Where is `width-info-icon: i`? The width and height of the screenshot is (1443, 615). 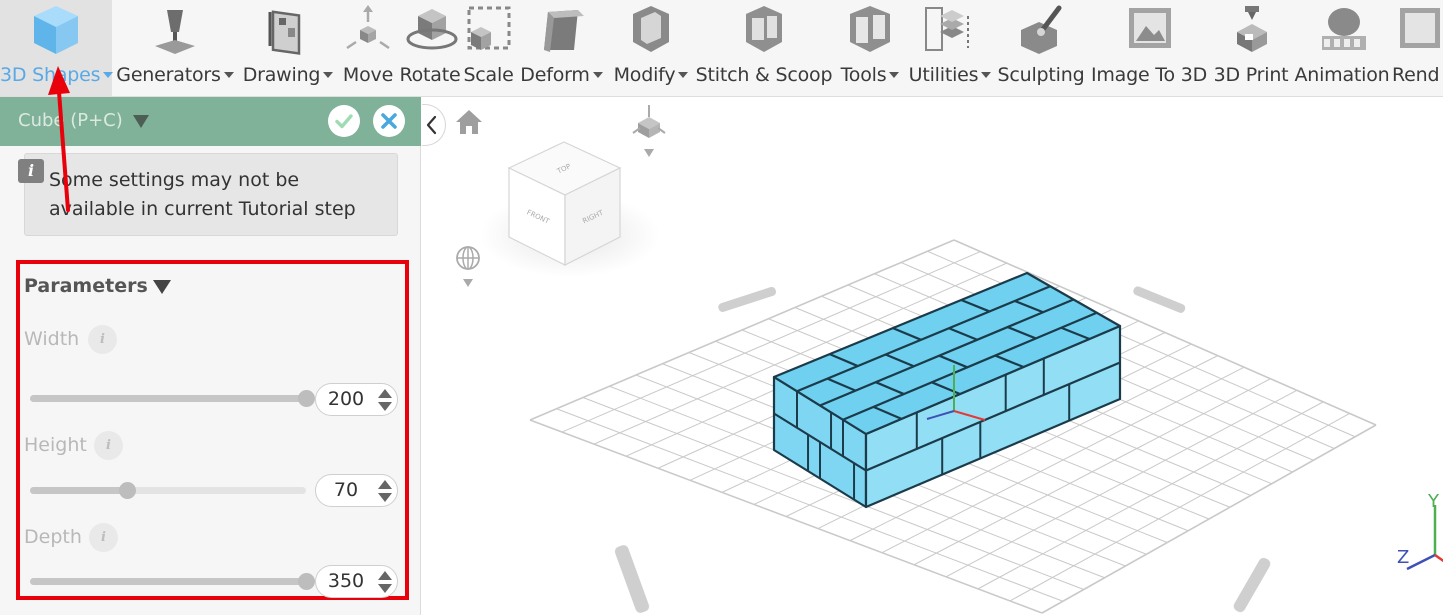
width-info-icon: i is located at coordinates (102, 339).